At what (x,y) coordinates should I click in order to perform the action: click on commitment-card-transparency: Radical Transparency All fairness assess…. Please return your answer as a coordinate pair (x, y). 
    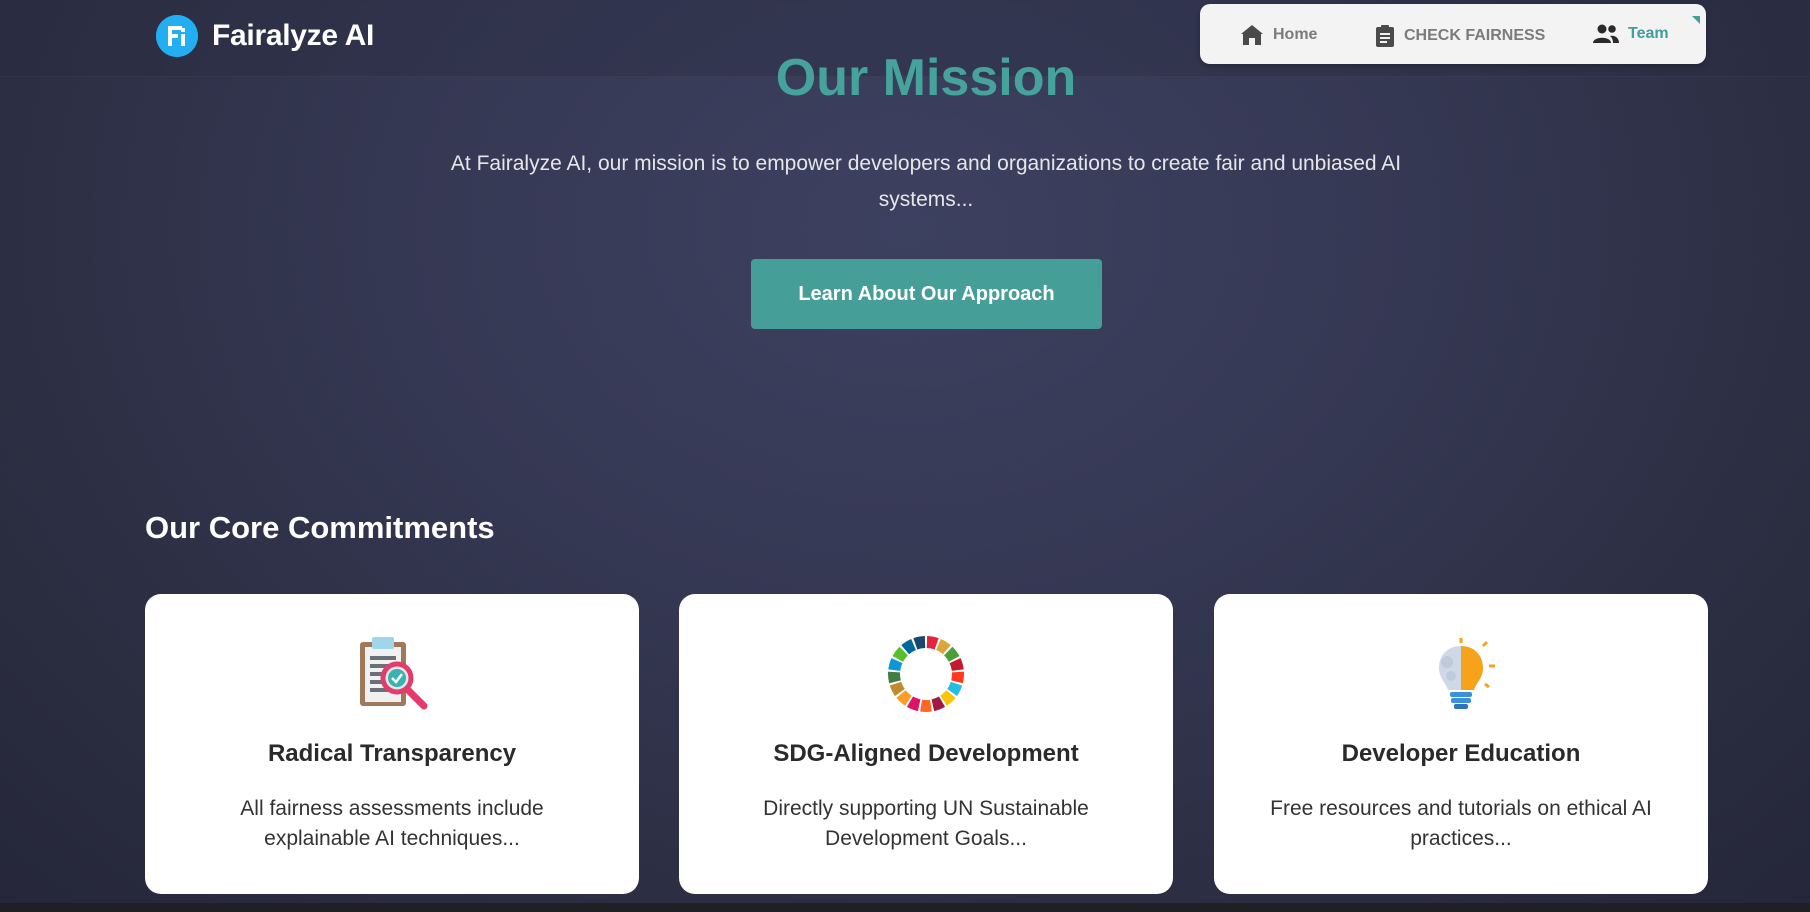
    Looking at the image, I should click on (392, 744).